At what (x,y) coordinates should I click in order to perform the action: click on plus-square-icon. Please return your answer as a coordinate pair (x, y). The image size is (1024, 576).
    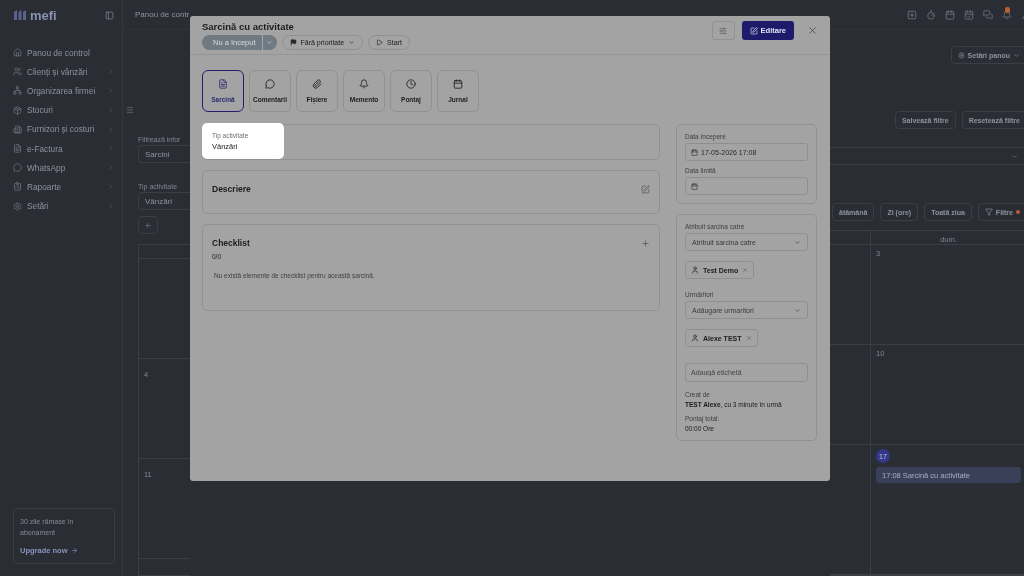
    Looking at the image, I should click on (912, 14).